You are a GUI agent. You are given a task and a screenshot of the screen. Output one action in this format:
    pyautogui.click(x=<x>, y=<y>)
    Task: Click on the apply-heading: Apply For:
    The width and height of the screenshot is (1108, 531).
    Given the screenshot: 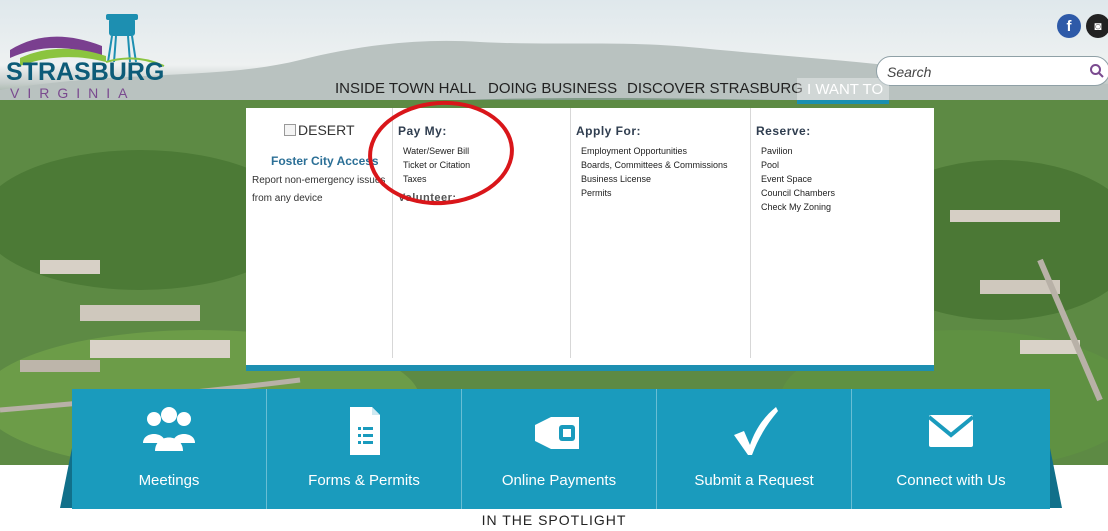 What is the action you would take?
    pyautogui.click(x=608, y=131)
    